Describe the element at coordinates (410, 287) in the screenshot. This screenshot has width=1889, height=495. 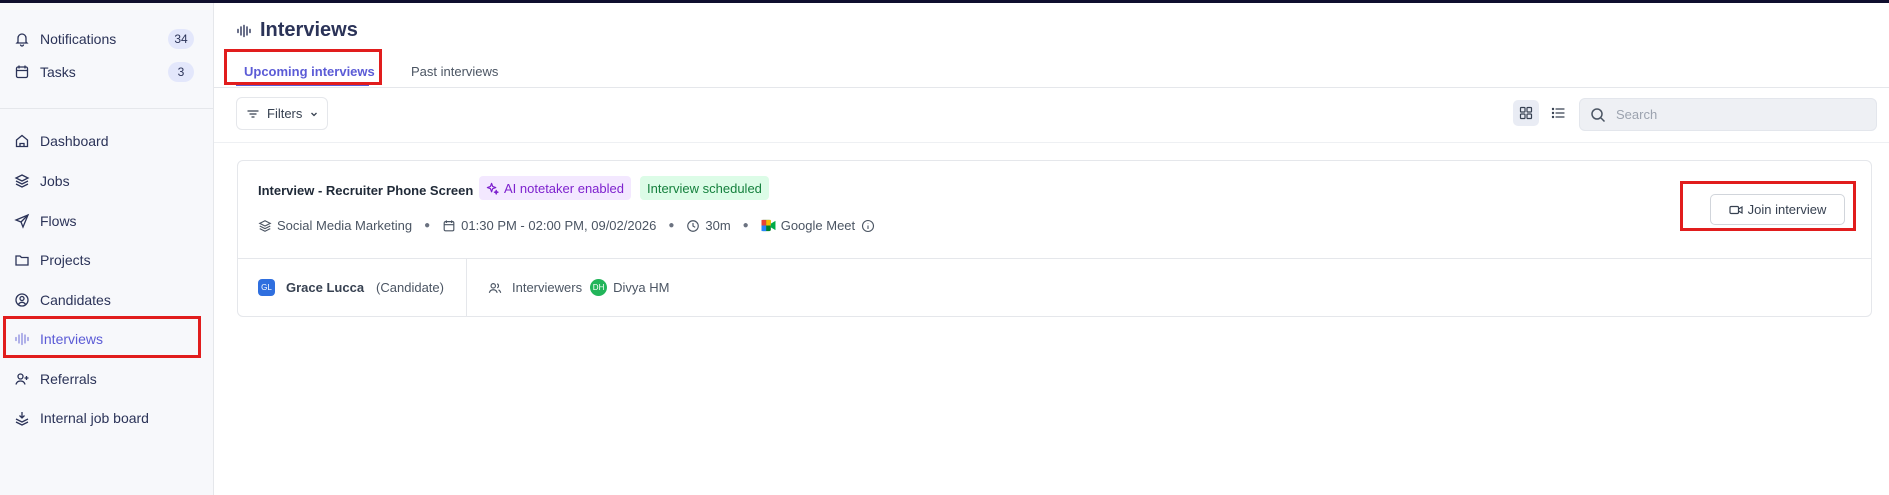
I see `candidate-role: (Candidate)` at that location.